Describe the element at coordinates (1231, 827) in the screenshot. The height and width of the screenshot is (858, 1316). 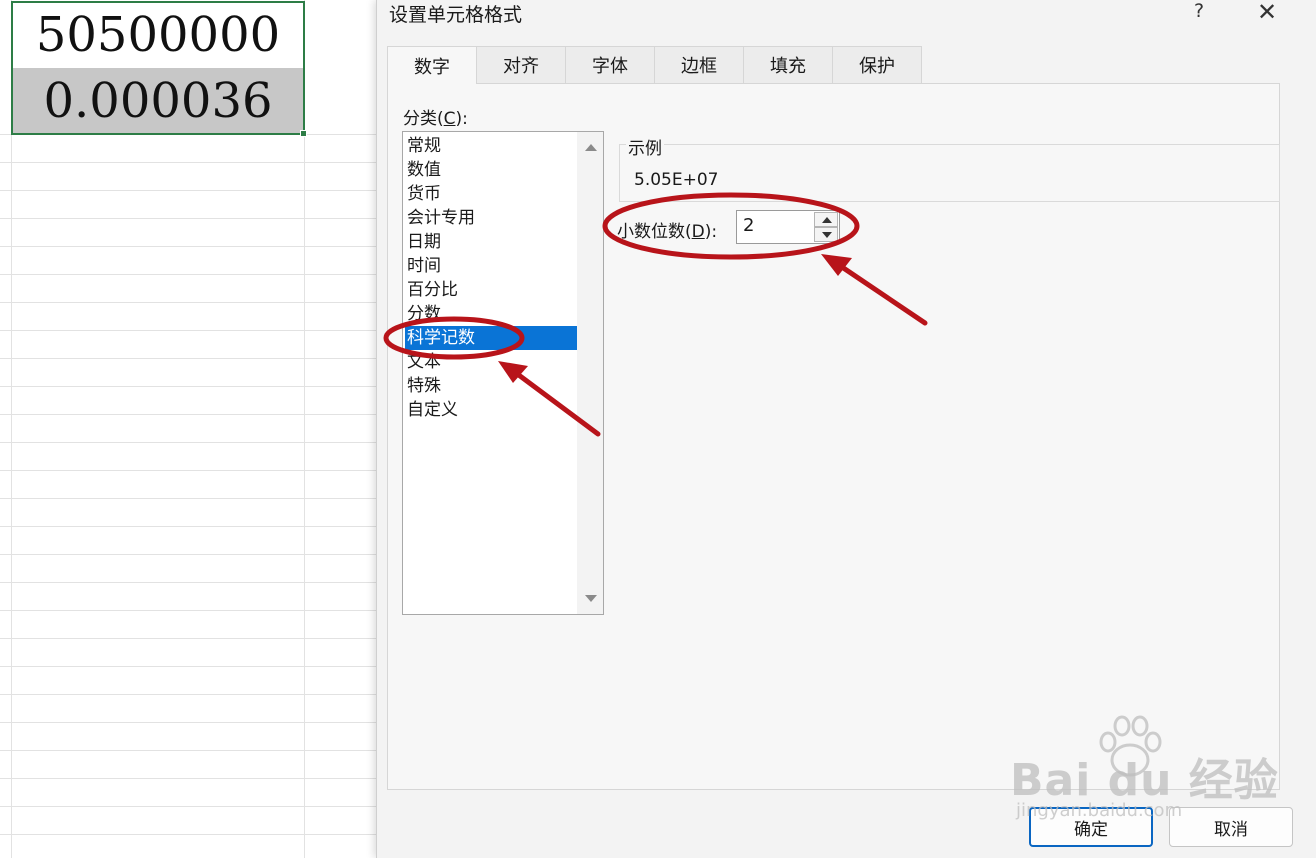
I see `cancel-button: 取消` at that location.